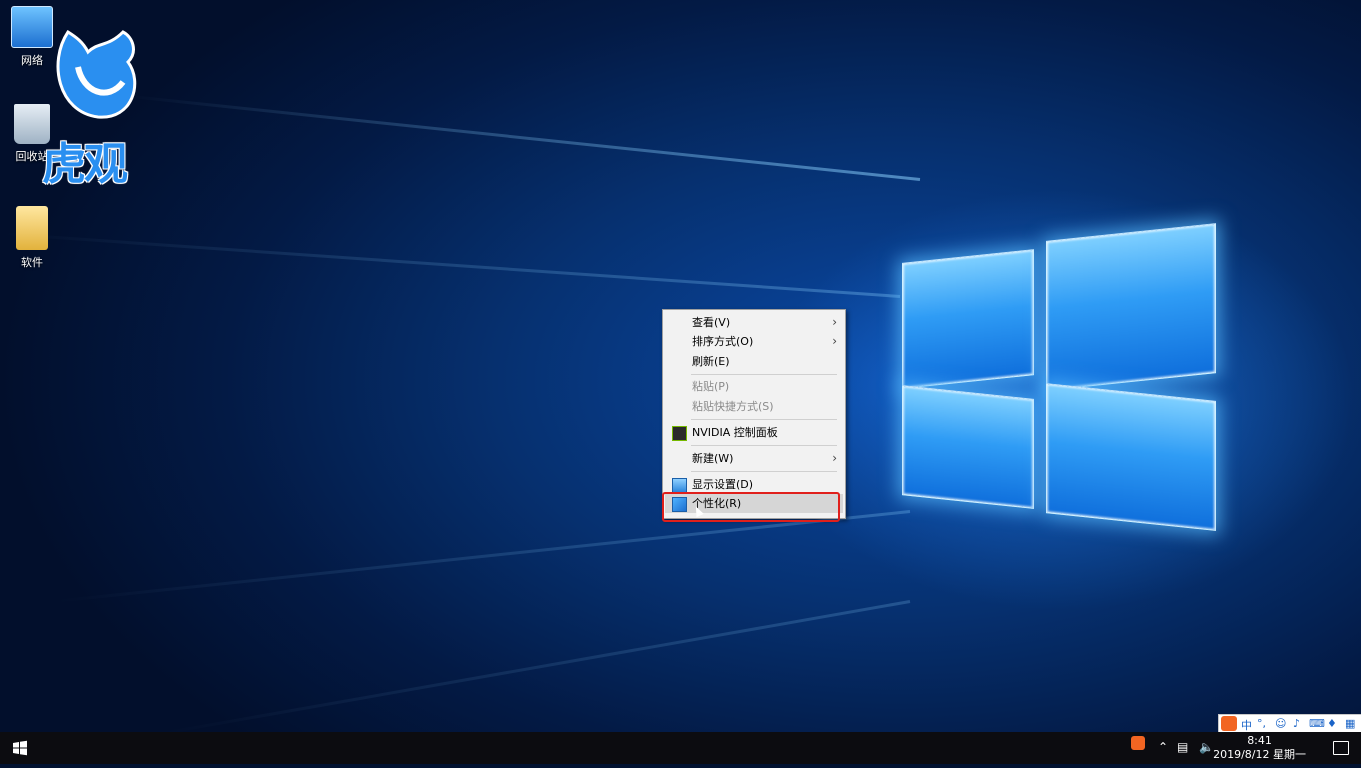 This screenshot has width=1361, height=768. I want to click on microphone-icon: ♪, so click(1296, 723).